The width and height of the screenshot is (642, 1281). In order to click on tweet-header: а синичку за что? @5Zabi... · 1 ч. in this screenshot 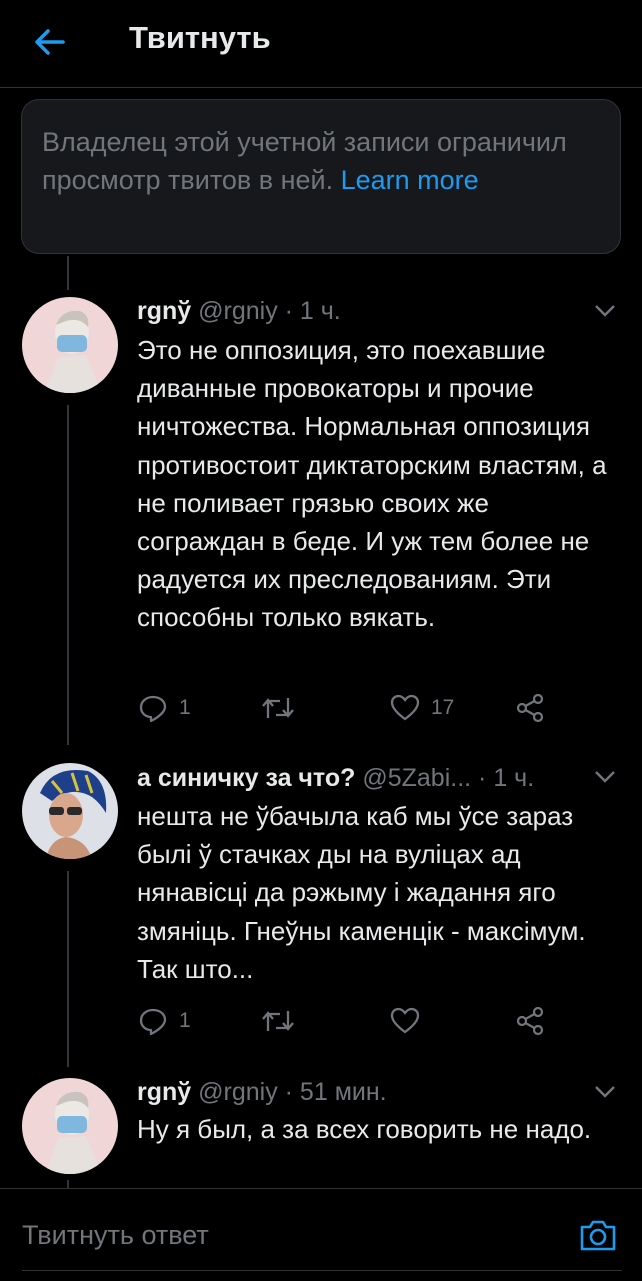, I will do `click(335, 778)`.